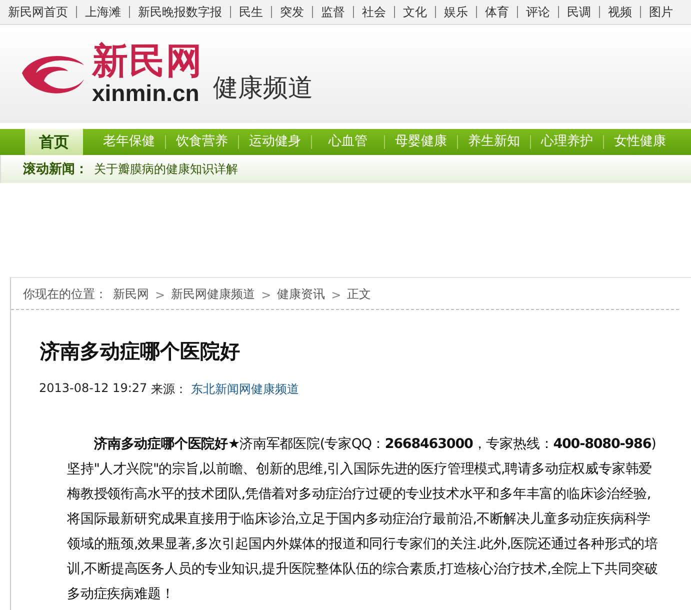 Image resolution: width=691 pixels, height=610 pixels. I want to click on nav-link: 评论, so click(537, 12).